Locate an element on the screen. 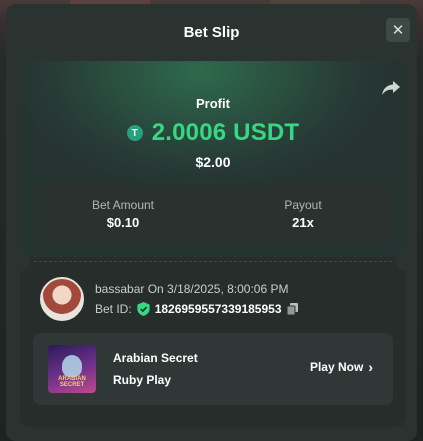 The image size is (423, 441). game-name: Arabian Secret is located at coordinates (155, 358).